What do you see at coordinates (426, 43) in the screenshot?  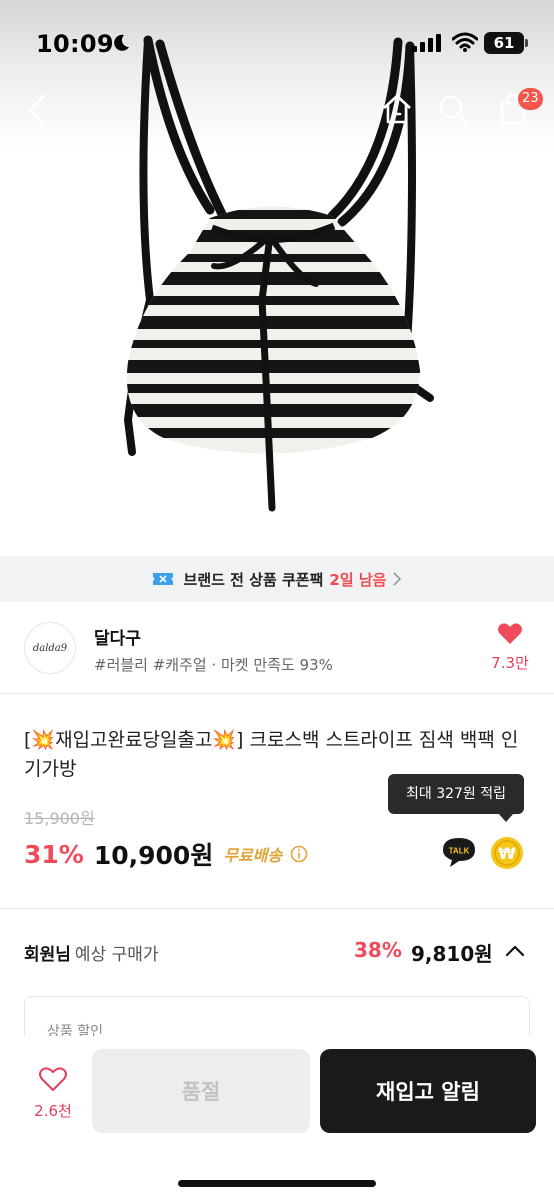 I see `signal-icon` at bounding box center [426, 43].